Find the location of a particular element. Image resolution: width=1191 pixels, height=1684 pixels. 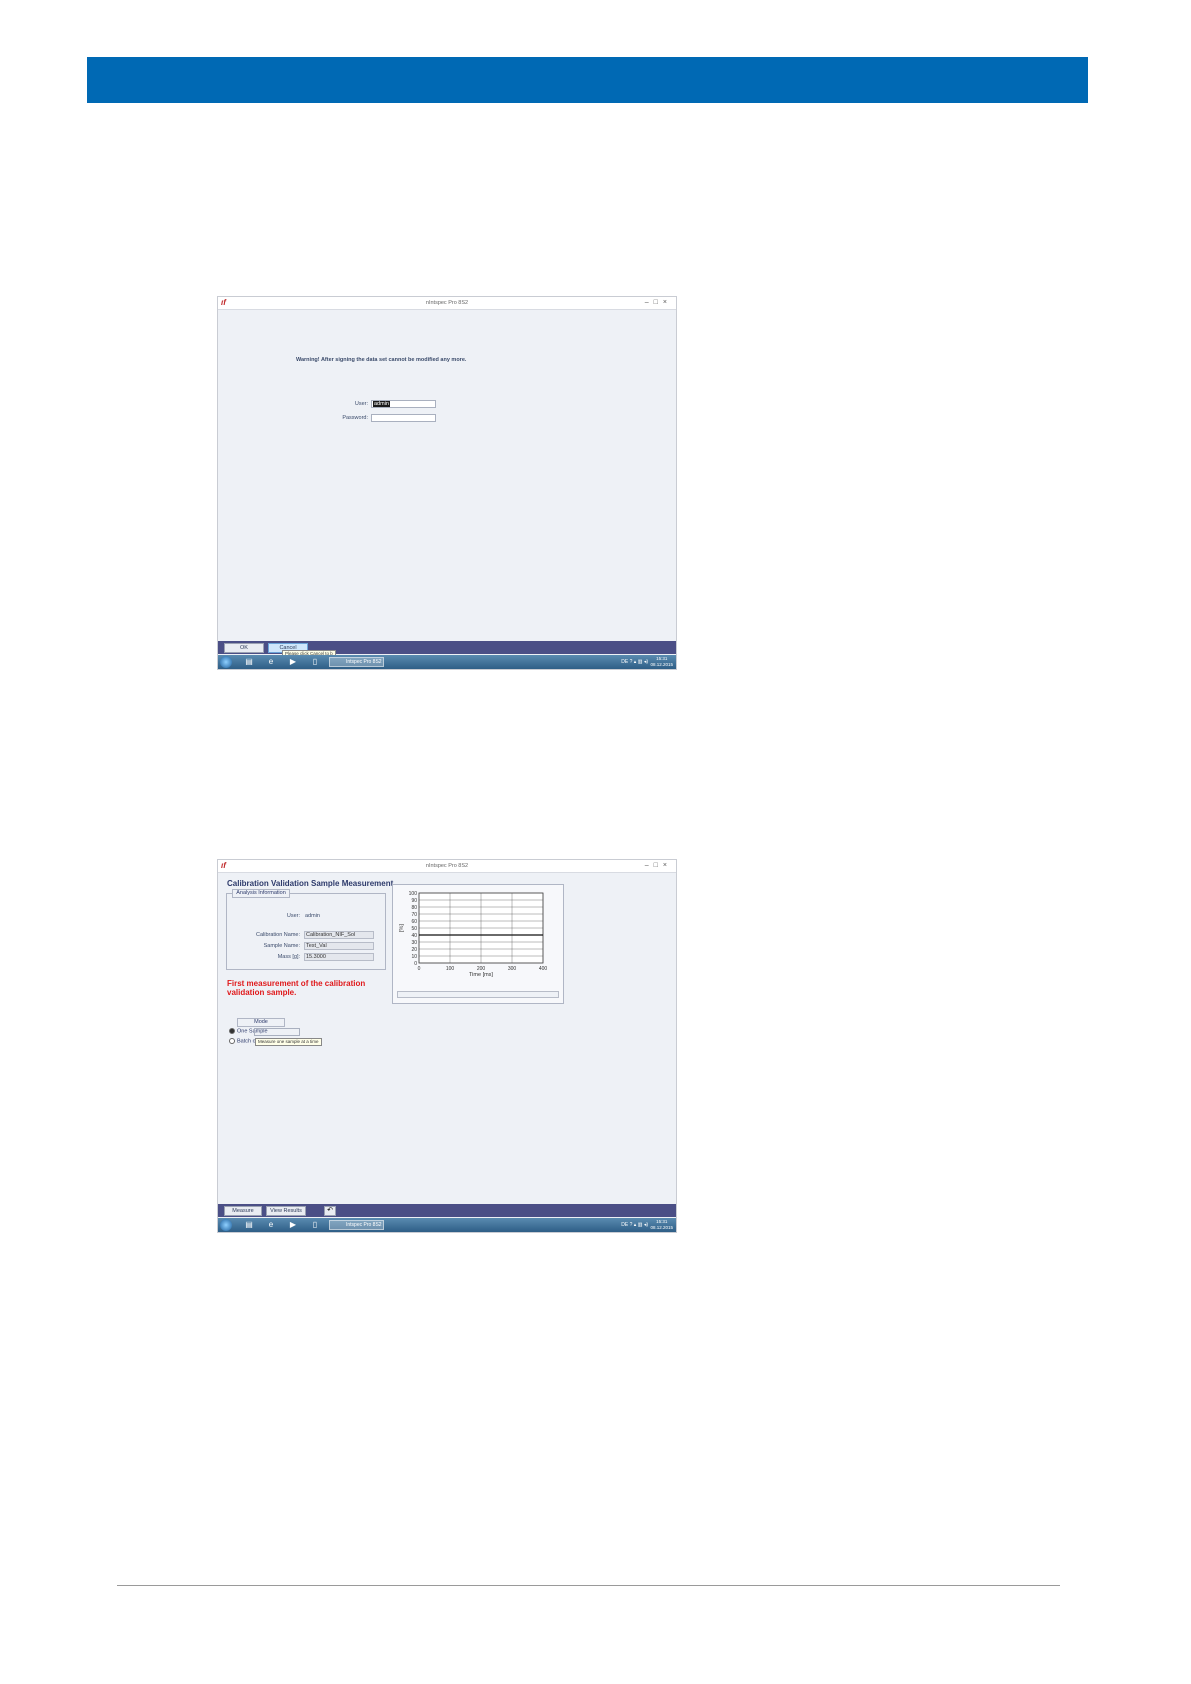

y-tick-label: 60 is located at coordinates (414, 922).